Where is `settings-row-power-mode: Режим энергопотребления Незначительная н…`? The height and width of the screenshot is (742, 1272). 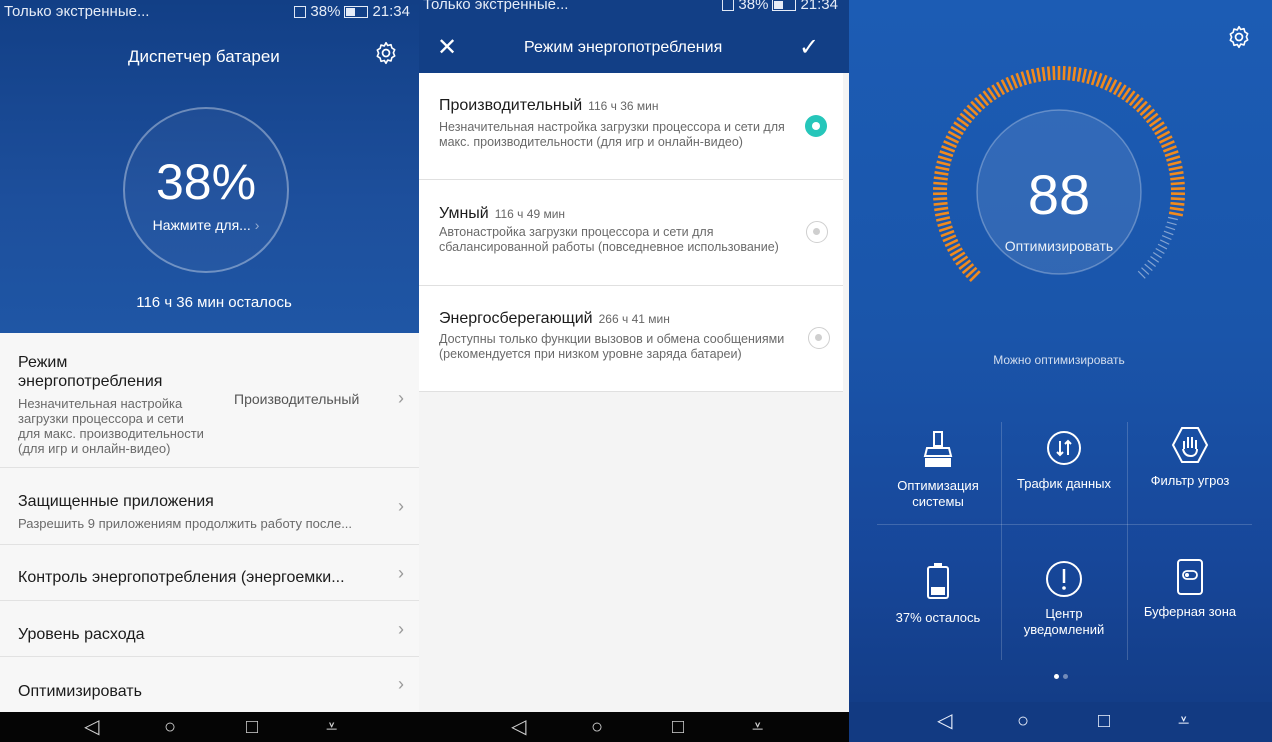
settings-row-power-mode: Режим энергопотребления Незначительная н… is located at coordinates (213, 400).